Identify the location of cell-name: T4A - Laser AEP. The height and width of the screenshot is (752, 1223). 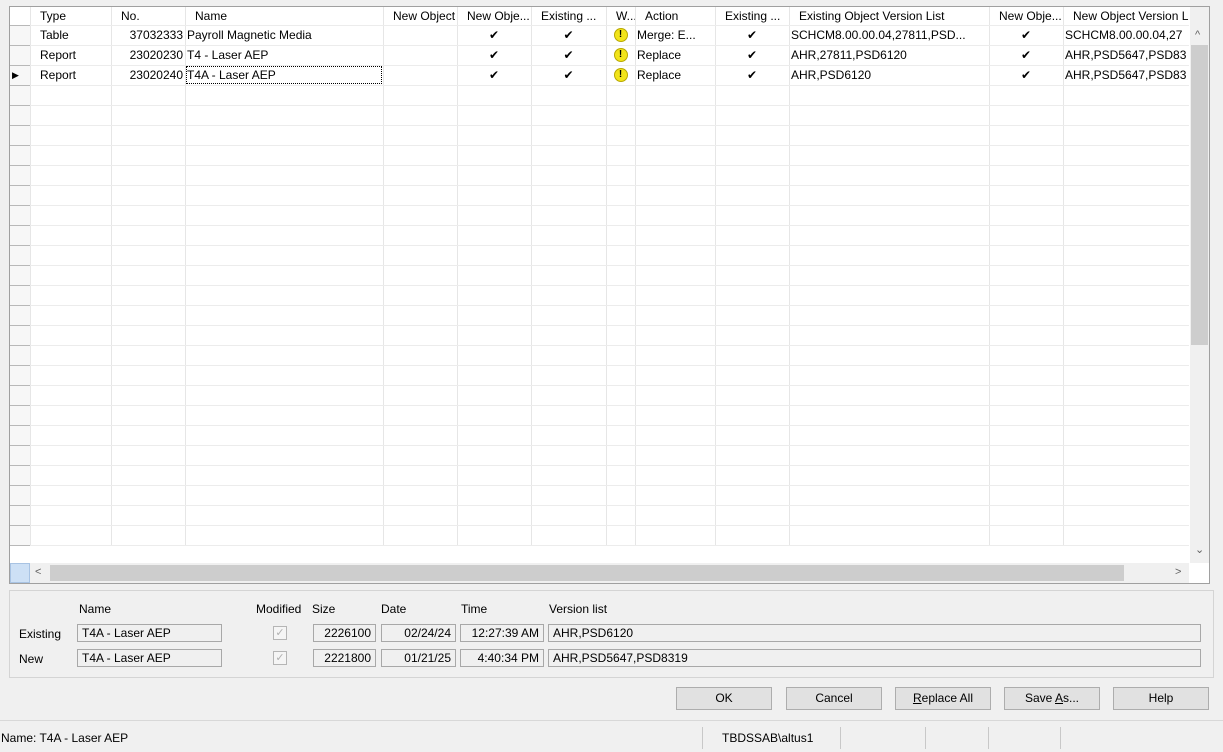
(284, 75).